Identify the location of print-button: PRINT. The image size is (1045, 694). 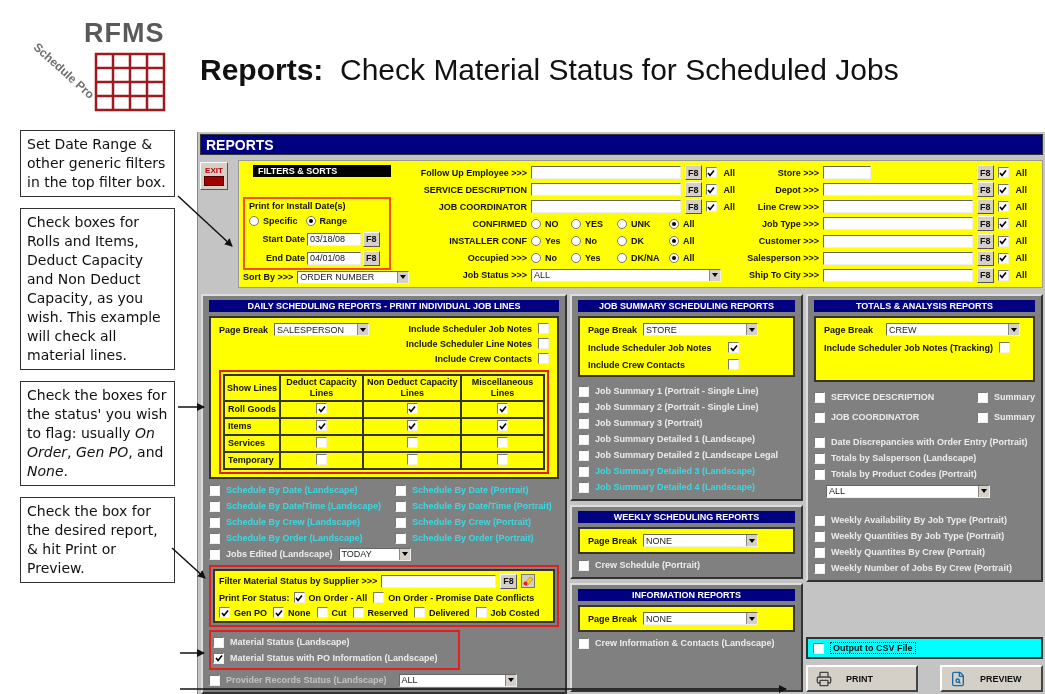
(862, 678).